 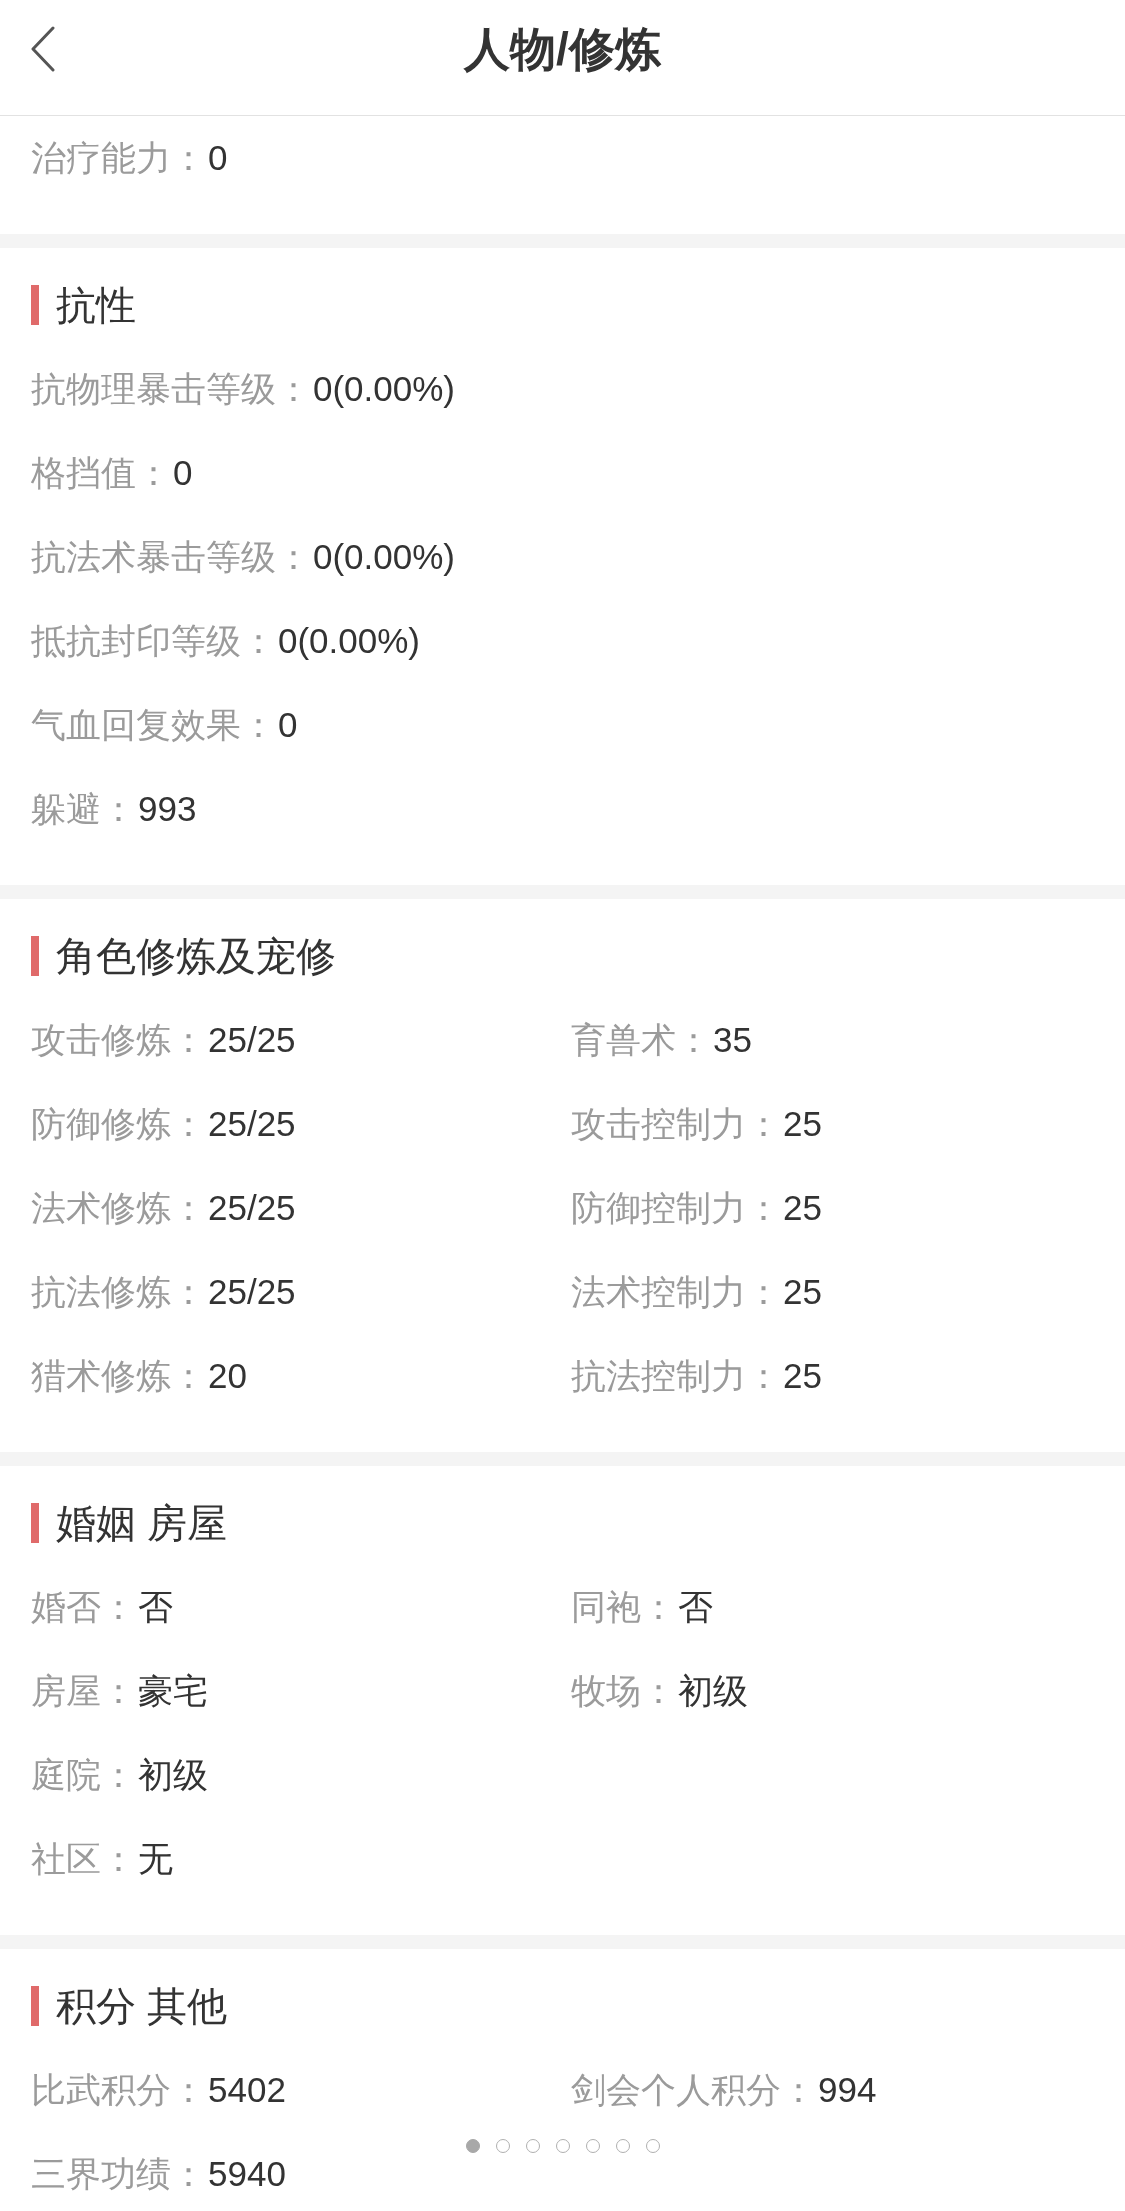 What do you see at coordinates (118, 1123) in the screenshot?
I see `stat-label: 防御修炼：` at bounding box center [118, 1123].